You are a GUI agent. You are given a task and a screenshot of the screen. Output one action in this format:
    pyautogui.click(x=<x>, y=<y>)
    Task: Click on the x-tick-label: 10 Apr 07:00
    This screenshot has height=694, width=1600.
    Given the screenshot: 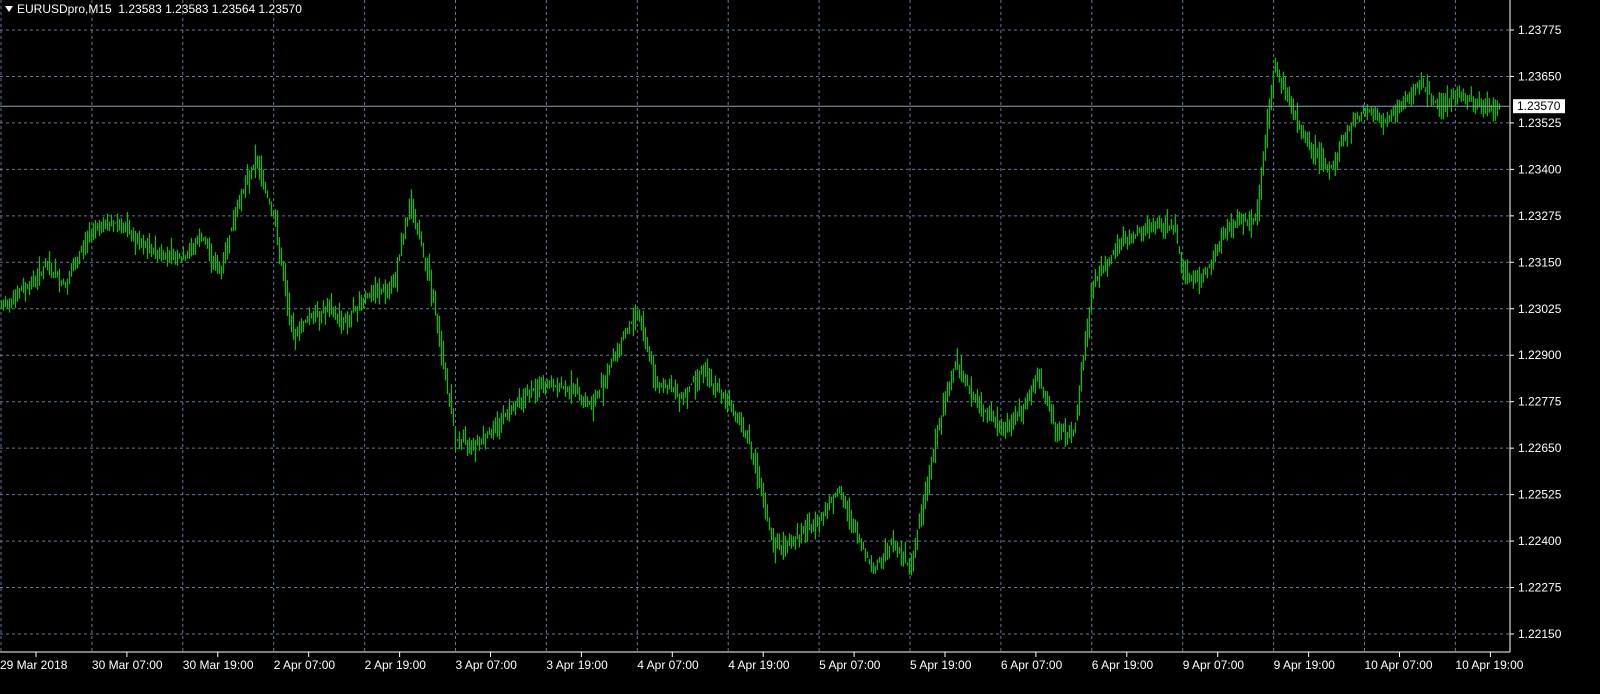 What is the action you would take?
    pyautogui.click(x=1399, y=665)
    